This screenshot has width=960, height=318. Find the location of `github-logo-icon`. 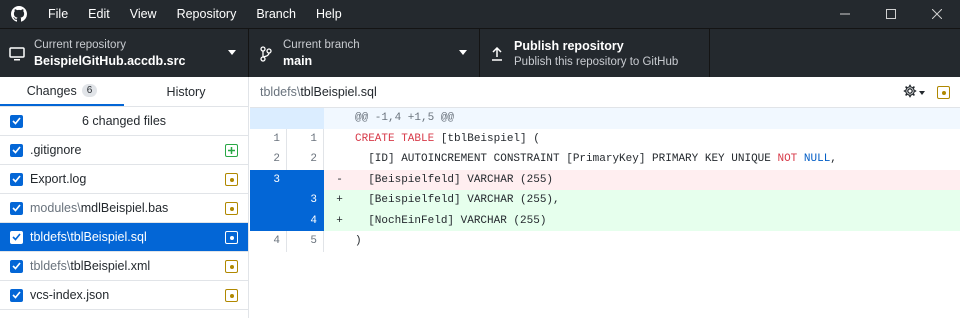

github-logo-icon is located at coordinates (19, 14).